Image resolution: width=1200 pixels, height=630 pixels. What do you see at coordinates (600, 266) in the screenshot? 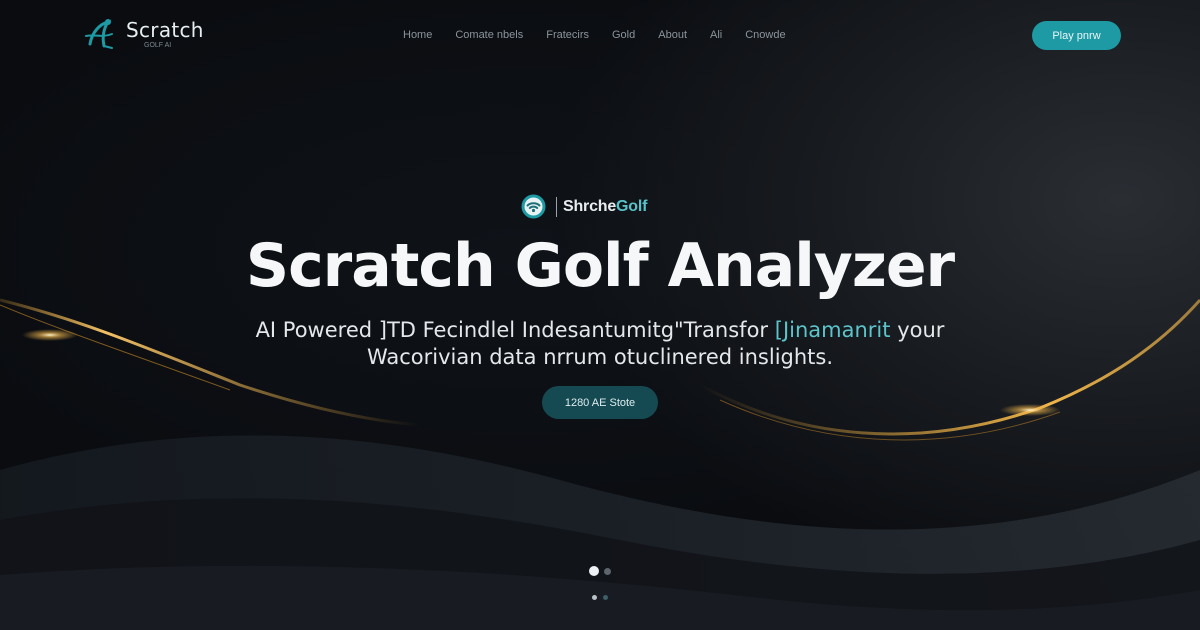
I see `page-title: Scratch Golf Analyzer` at bounding box center [600, 266].